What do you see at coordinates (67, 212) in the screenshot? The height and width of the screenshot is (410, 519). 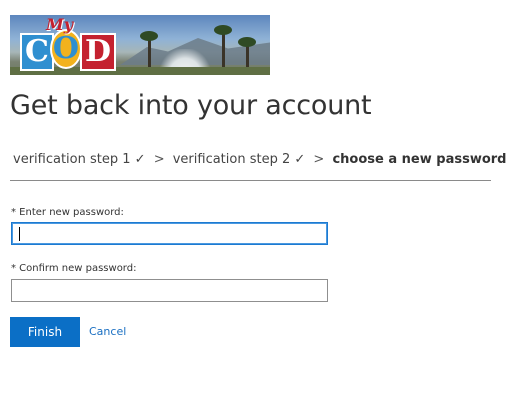 I see `new-password-label: * Enter new password:` at bounding box center [67, 212].